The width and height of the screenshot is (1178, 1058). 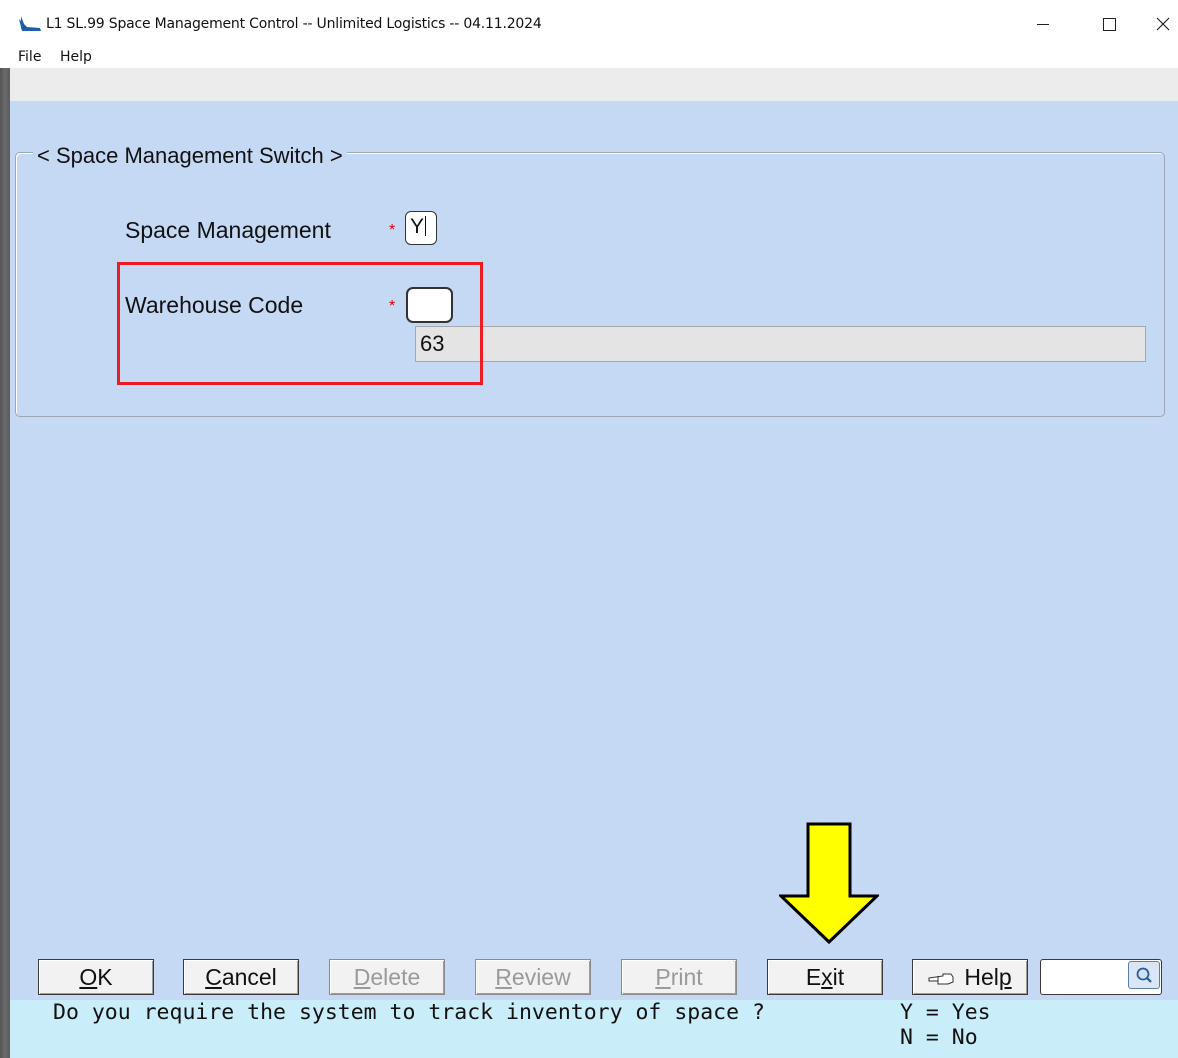 What do you see at coordinates (939, 1037) in the screenshot?
I see `status-option-no: N = No` at bounding box center [939, 1037].